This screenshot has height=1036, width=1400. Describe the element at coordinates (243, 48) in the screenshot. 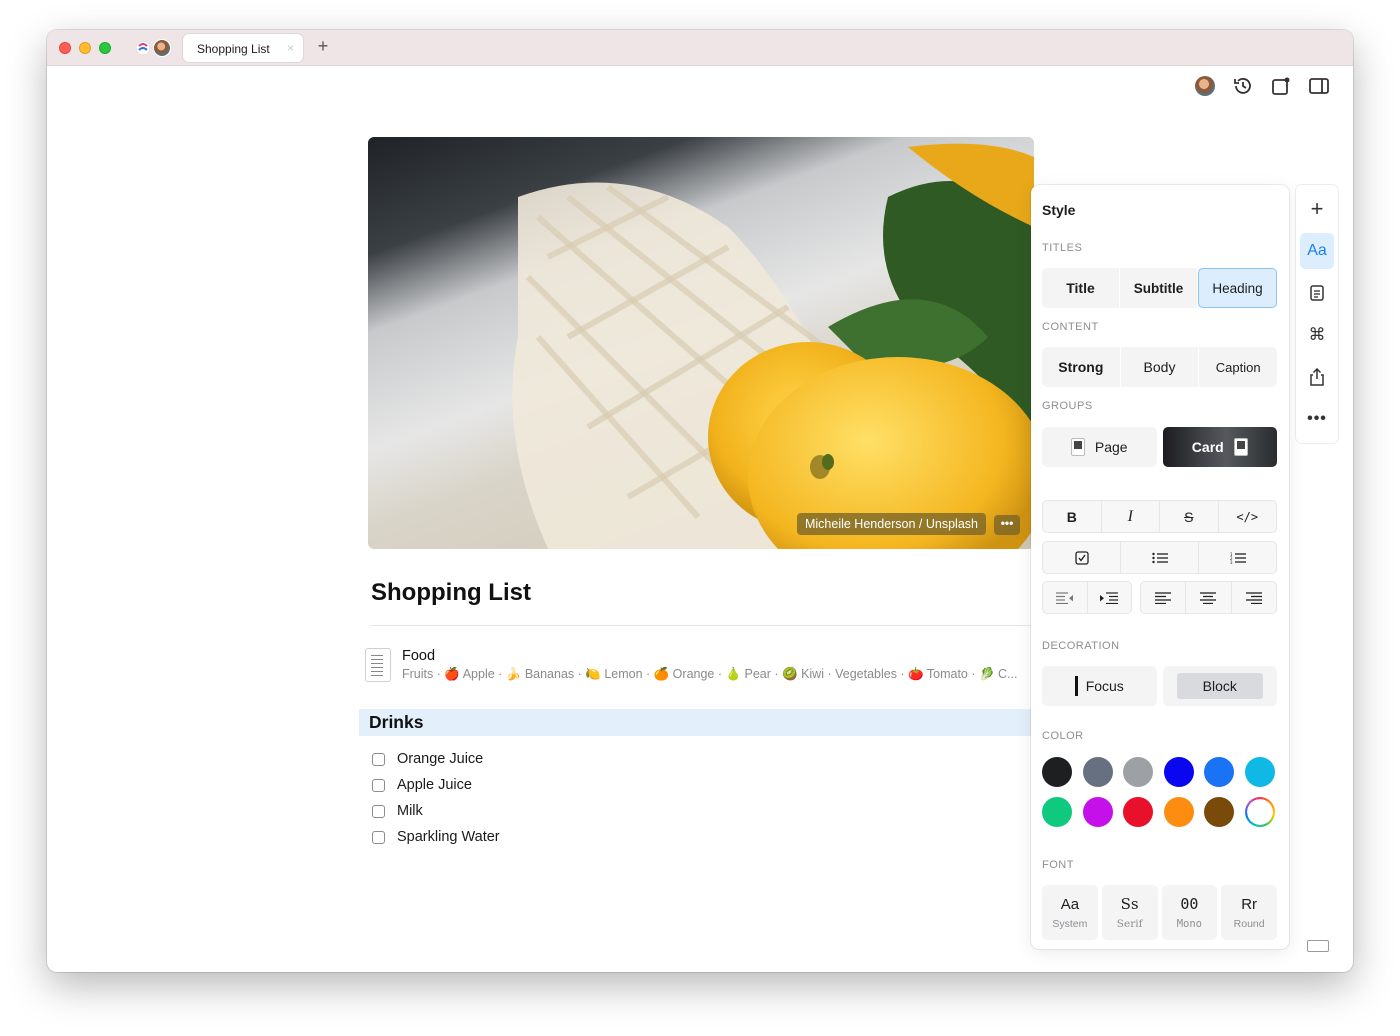

I see `tab-shopping-list: Shopping List ×` at that location.